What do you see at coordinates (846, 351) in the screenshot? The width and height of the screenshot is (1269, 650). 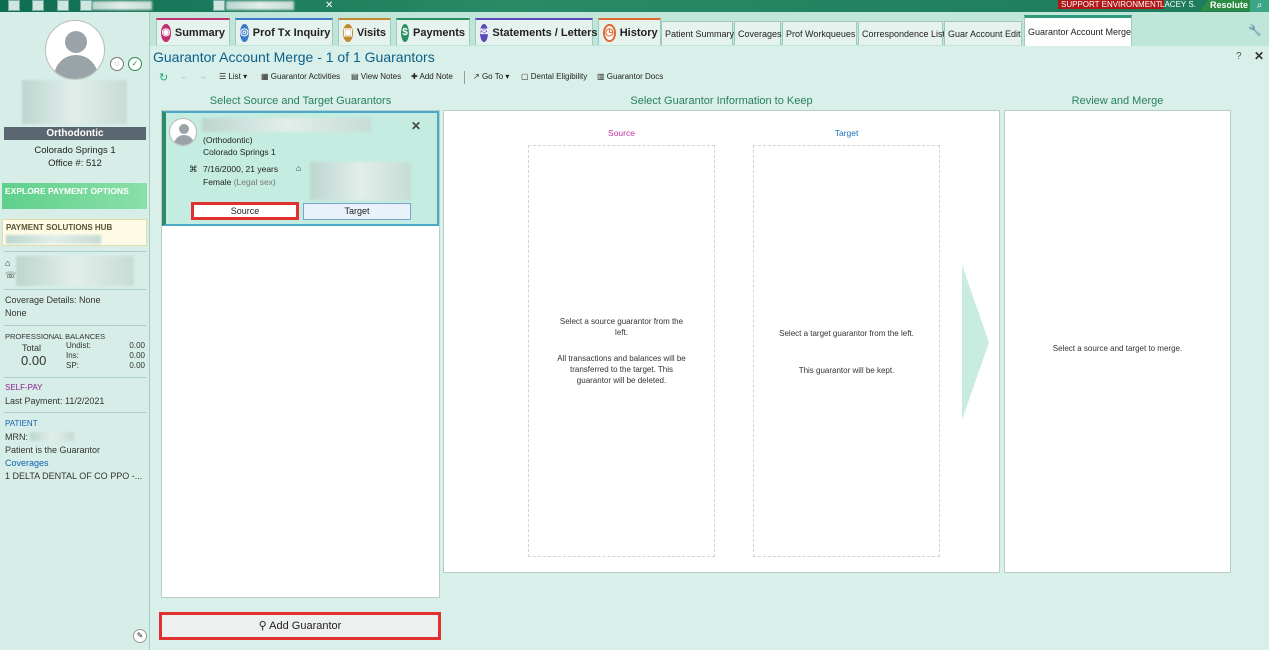 I see `target-dropzone` at bounding box center [846, 351].